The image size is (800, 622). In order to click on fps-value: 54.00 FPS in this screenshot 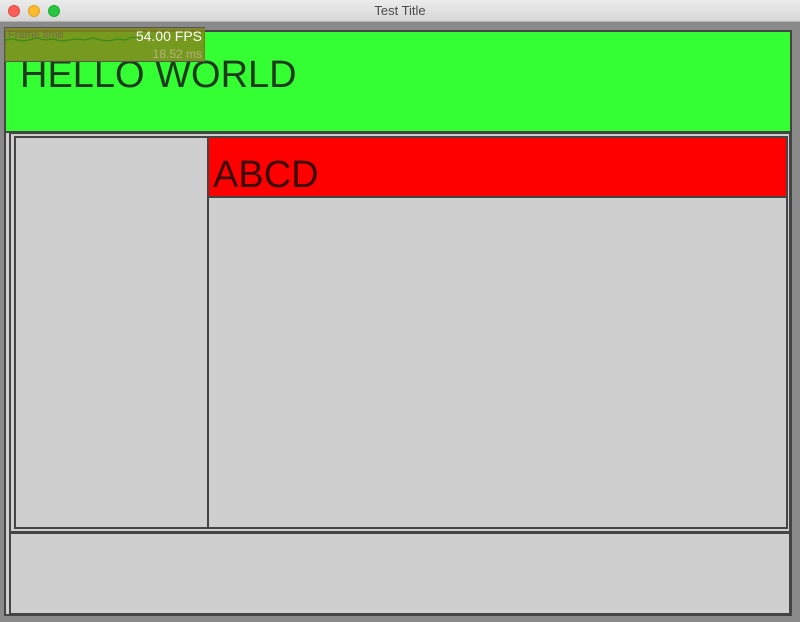, I will do `click(168, 36)`.